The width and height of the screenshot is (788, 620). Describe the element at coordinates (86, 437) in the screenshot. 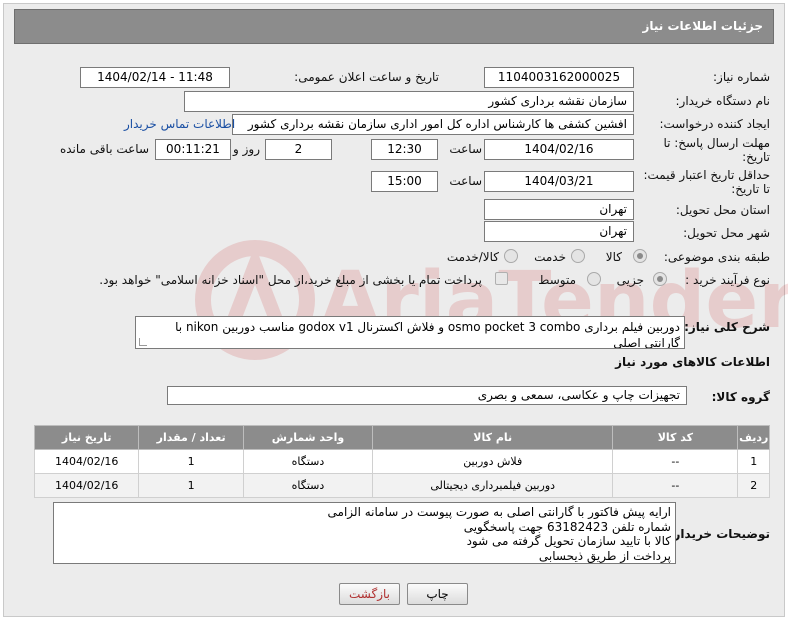

I see `col-header-need-date: تاریخ نیاز` at that location.